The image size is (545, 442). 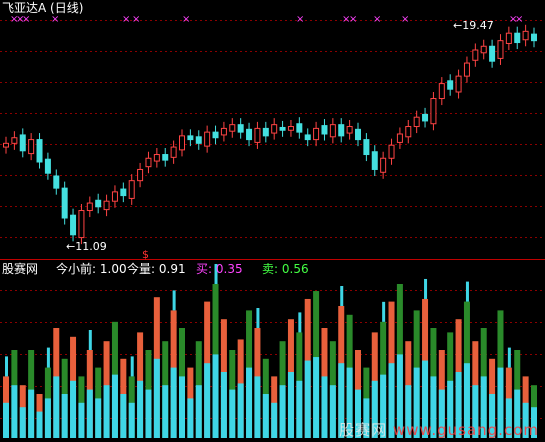 What do you see at coordinates (141, 269) in the screenshot?
I see `field-jl-label: 今量:` at bounding box center [141, 269].